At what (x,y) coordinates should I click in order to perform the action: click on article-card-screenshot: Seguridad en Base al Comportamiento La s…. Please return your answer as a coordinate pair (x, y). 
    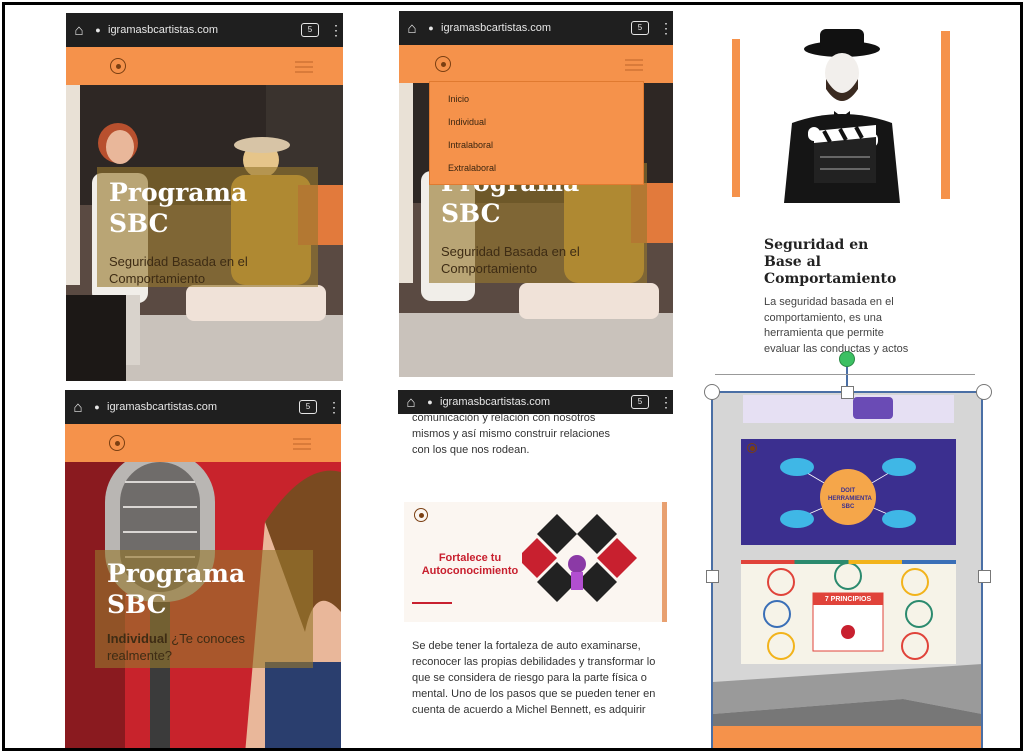
    Looking at the image, I should click on (841, 199).